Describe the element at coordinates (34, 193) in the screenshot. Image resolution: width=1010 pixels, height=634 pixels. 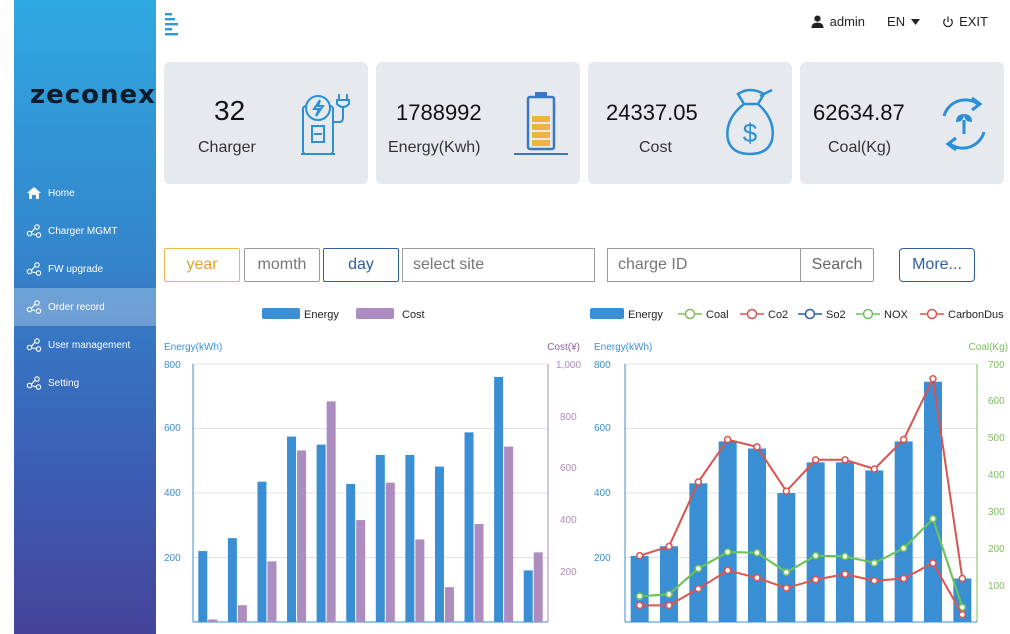
I see `home-icon` at that location.